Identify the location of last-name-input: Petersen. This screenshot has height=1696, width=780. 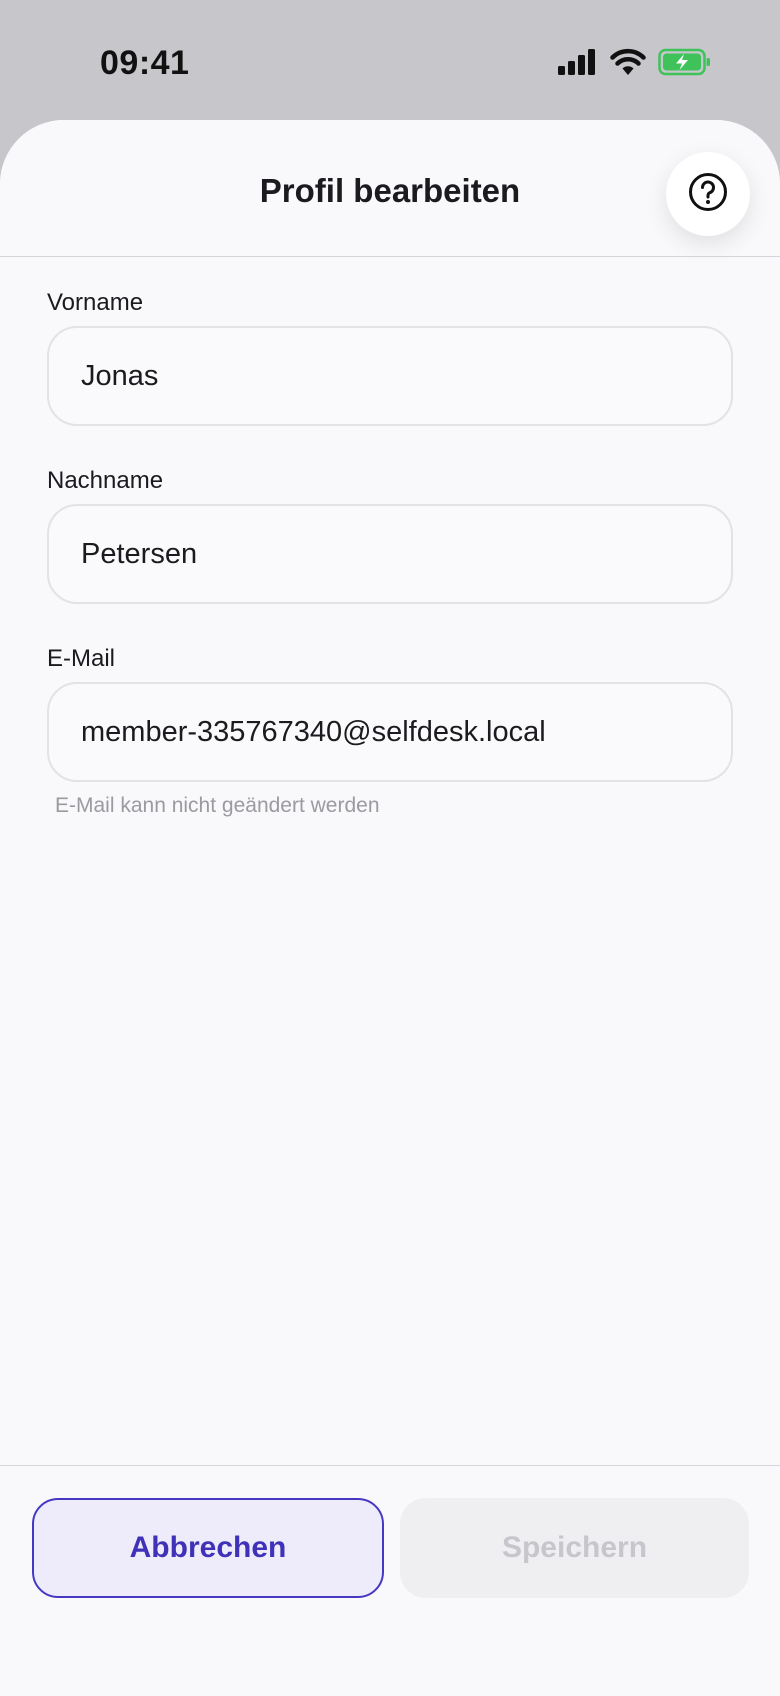
(390, 554).